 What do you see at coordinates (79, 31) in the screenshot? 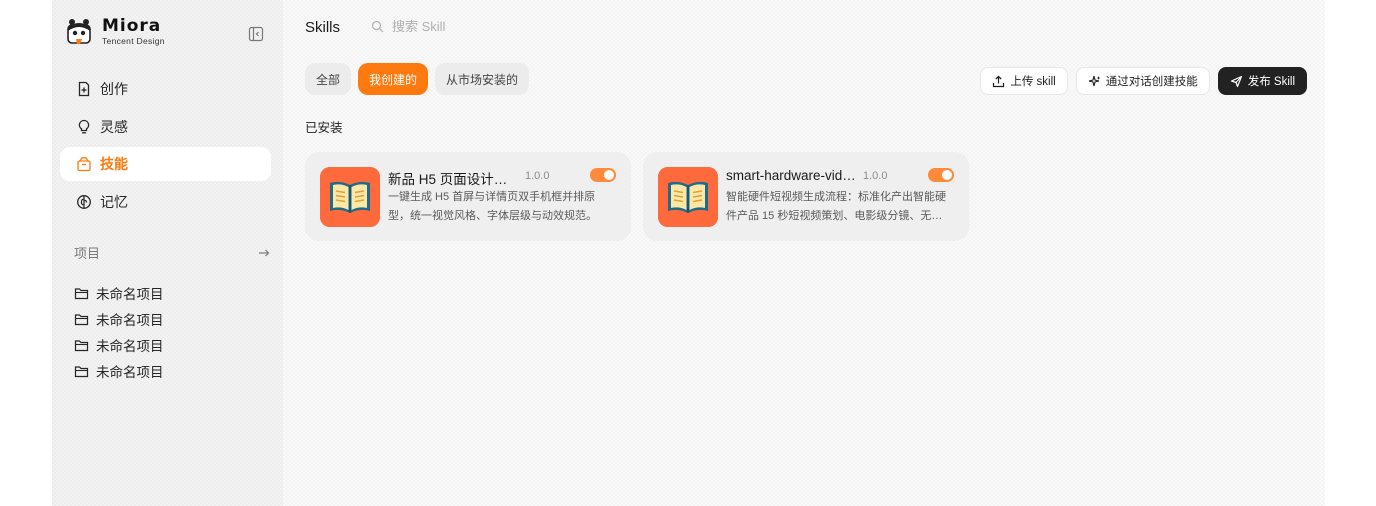
I see `mascot-logo-icon` at bounding box center [79, 31].